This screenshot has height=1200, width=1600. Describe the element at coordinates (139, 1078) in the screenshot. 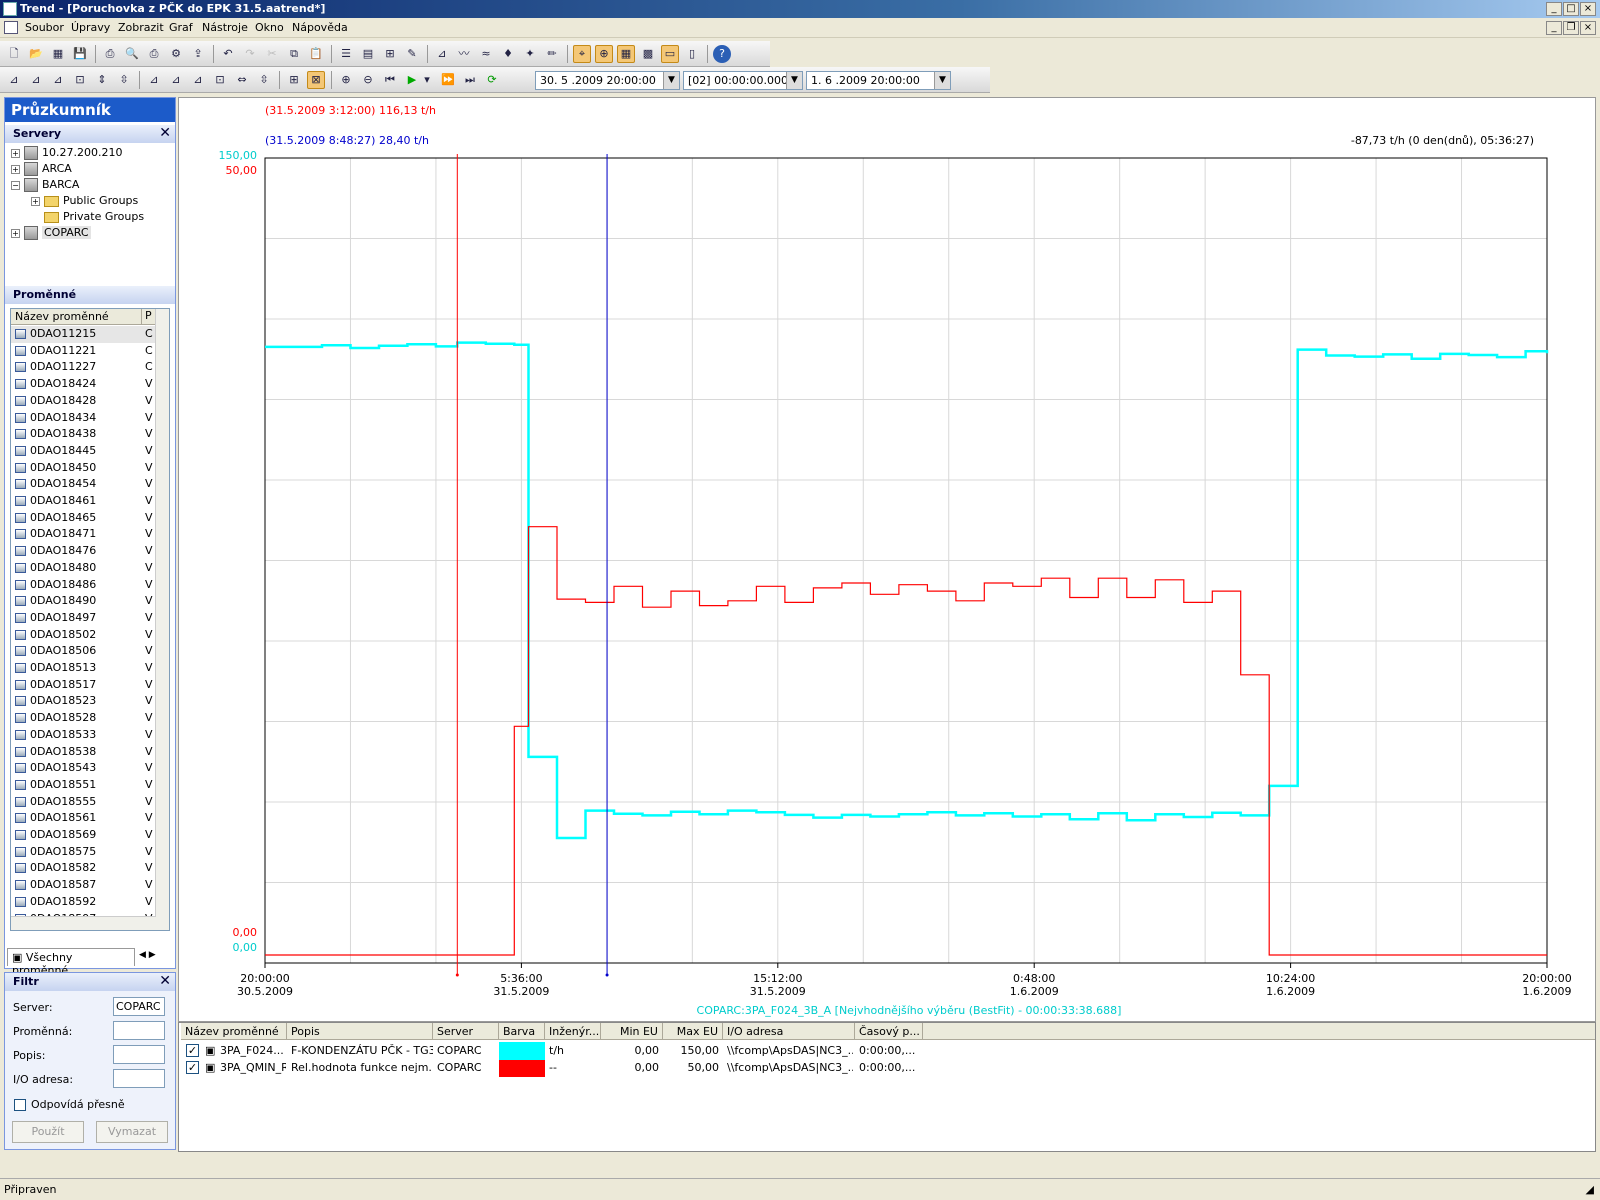

I see `io-address-field` at that location.